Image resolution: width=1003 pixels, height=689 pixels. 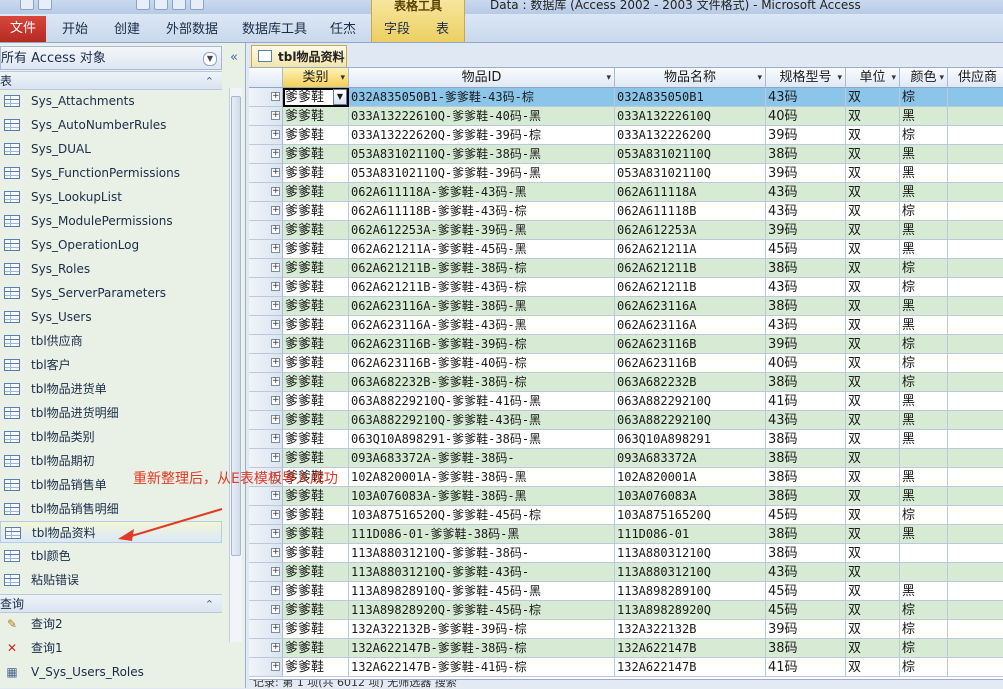 I want to click on cell-item-id: 062A623116A-爹爹鞋-43码-黑, so click(x=482, y=325).